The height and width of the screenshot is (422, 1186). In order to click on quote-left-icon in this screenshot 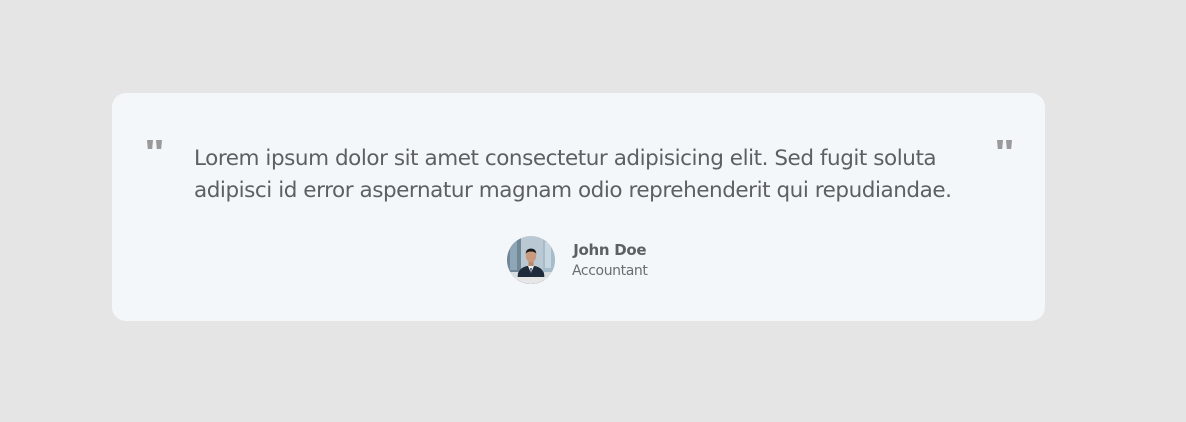, I will do `click(155, 148)`.